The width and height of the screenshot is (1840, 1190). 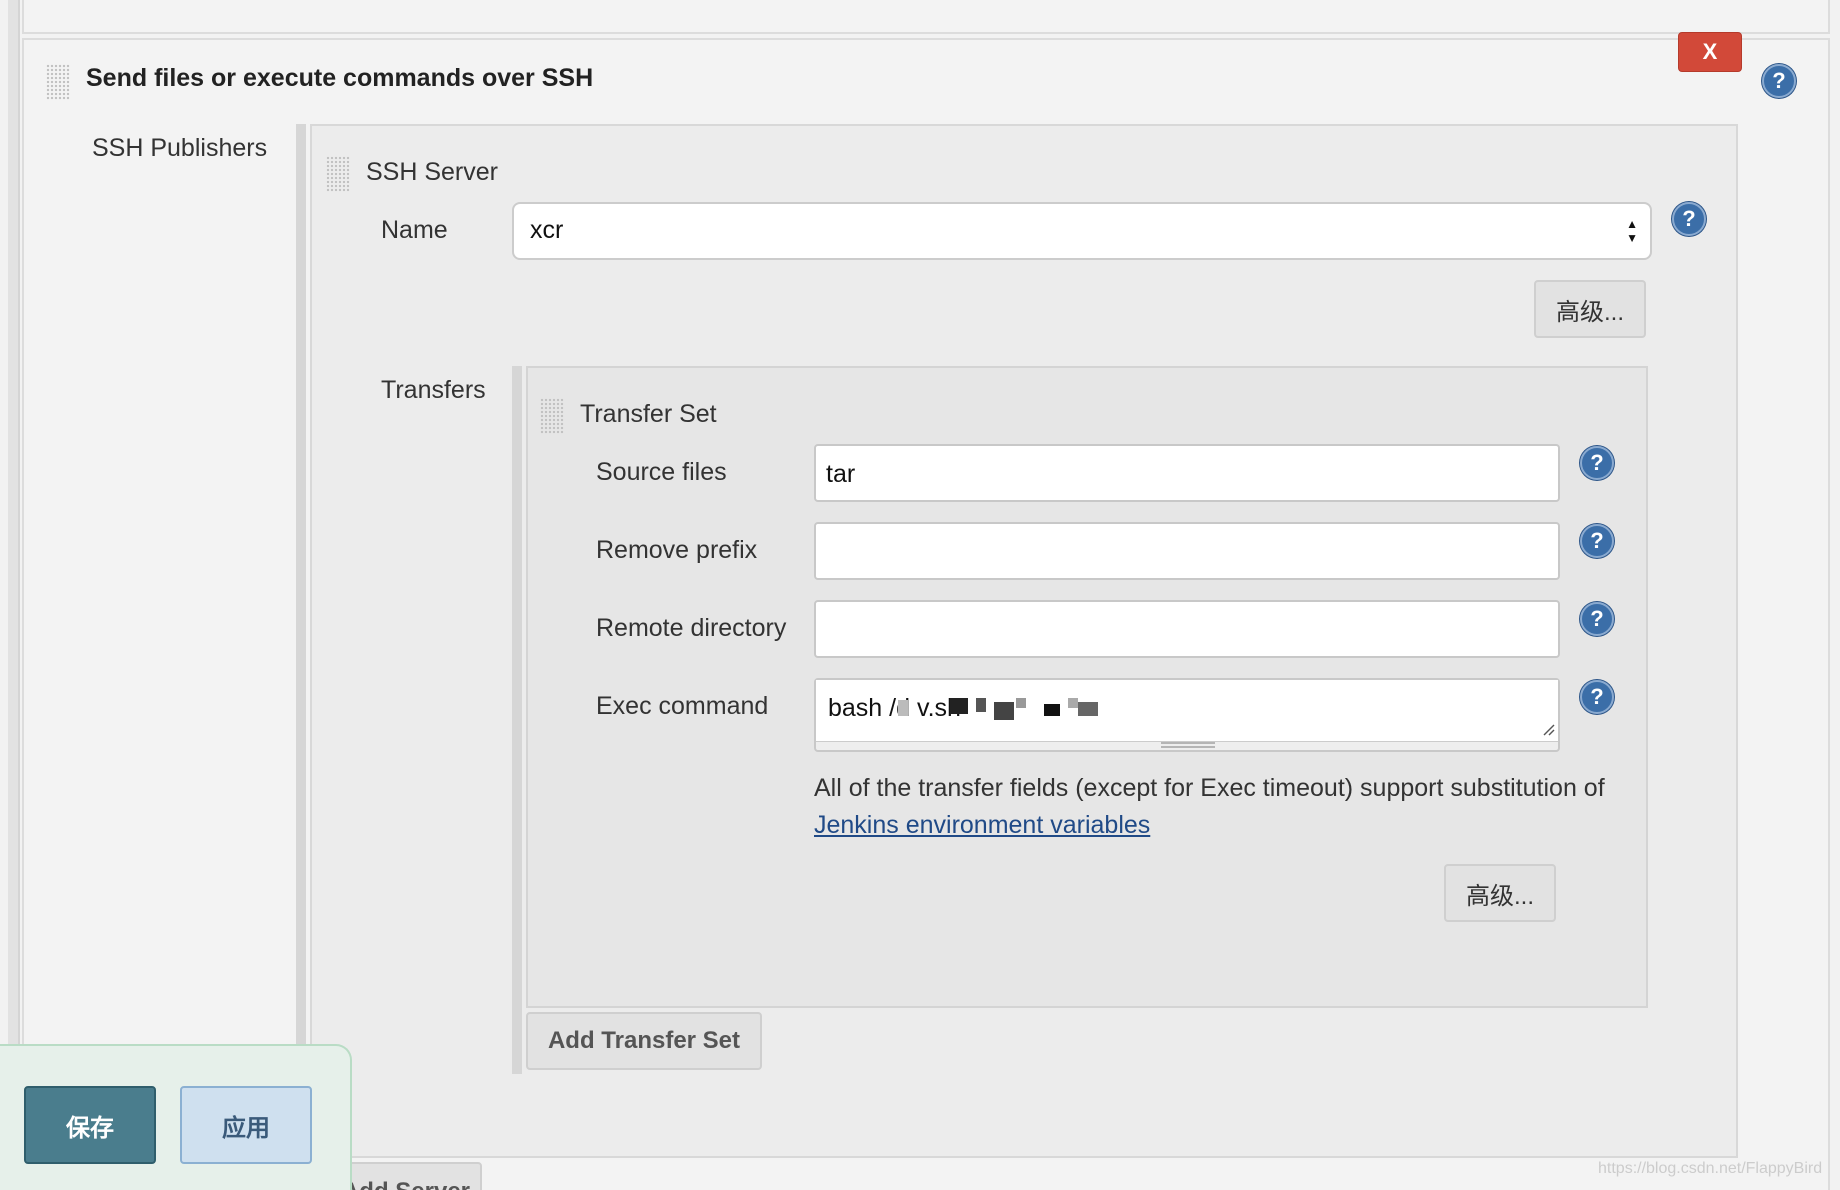 What do you see at coordinates (90, 1125) in the screenshot?
I see `save-button: 保存` at bounding box center [90, 1125].